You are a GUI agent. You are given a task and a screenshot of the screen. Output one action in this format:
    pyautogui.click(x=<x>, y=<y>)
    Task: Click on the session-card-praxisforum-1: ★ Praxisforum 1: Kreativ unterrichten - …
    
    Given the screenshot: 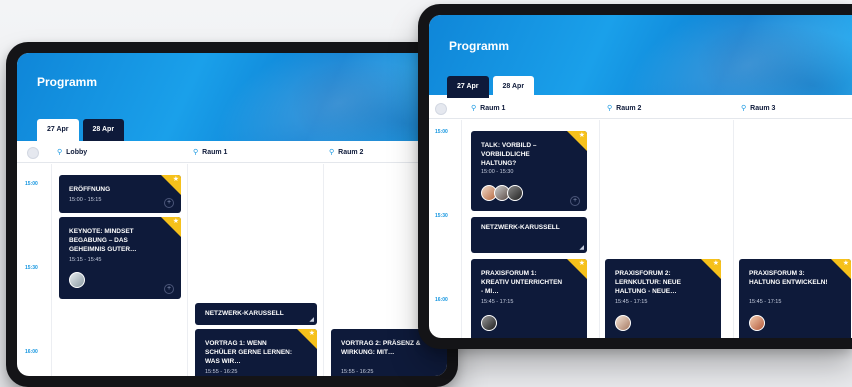 What is the action you would take?
    pyautogui.click(x=529, y=298)
    